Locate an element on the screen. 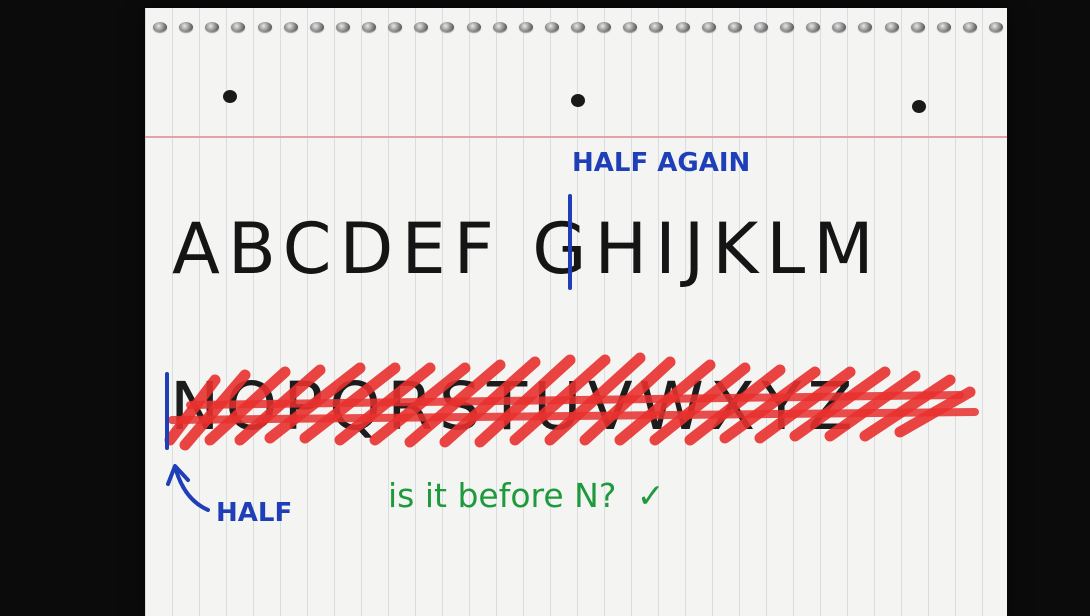 This screenshot has height=616, width=1090. question-text: is it before N? ✓ is located at coordinates (526, 495).